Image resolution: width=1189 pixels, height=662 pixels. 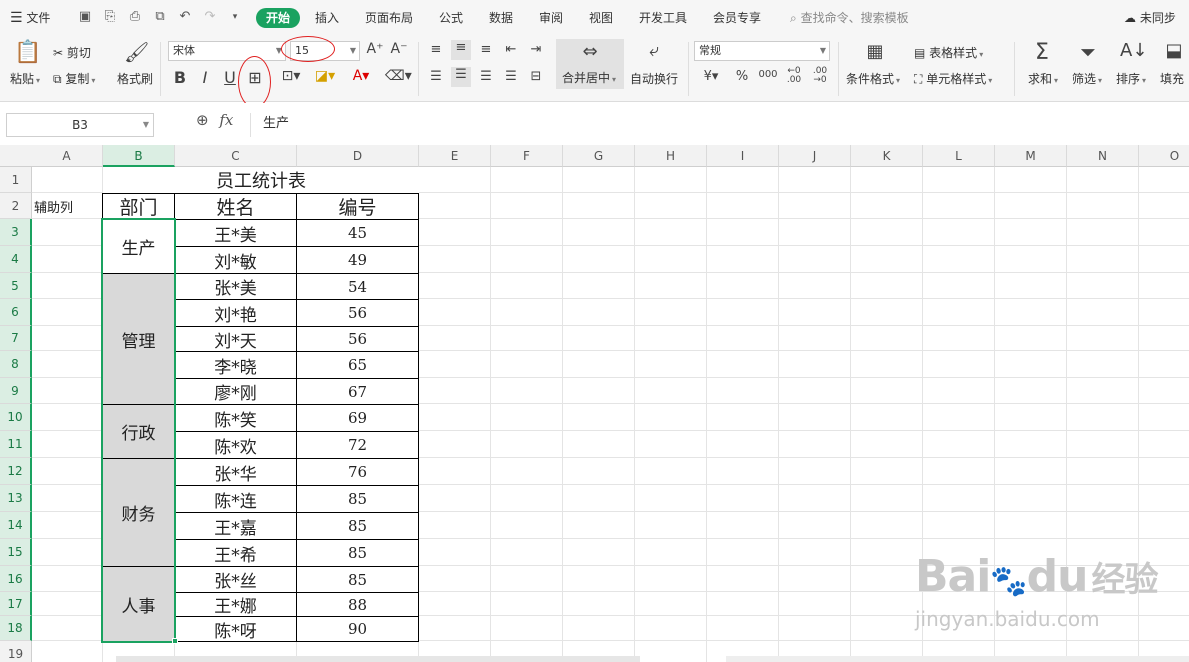 What do you see at coordinates (527, 156) in the screenshot?
I see `column-header: F` at bounding box center [527, 156].